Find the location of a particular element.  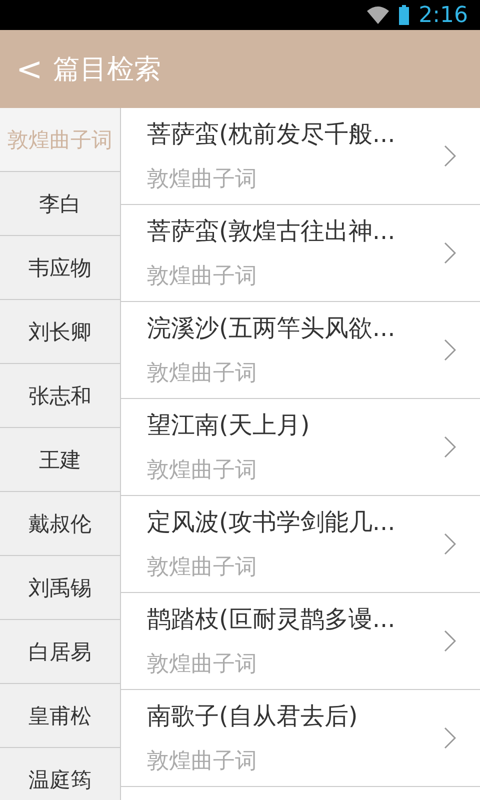

poem-row: 浣溪沙(五两竿头风欲... 敦煌曲子词 is located at coordinates (300, 350).